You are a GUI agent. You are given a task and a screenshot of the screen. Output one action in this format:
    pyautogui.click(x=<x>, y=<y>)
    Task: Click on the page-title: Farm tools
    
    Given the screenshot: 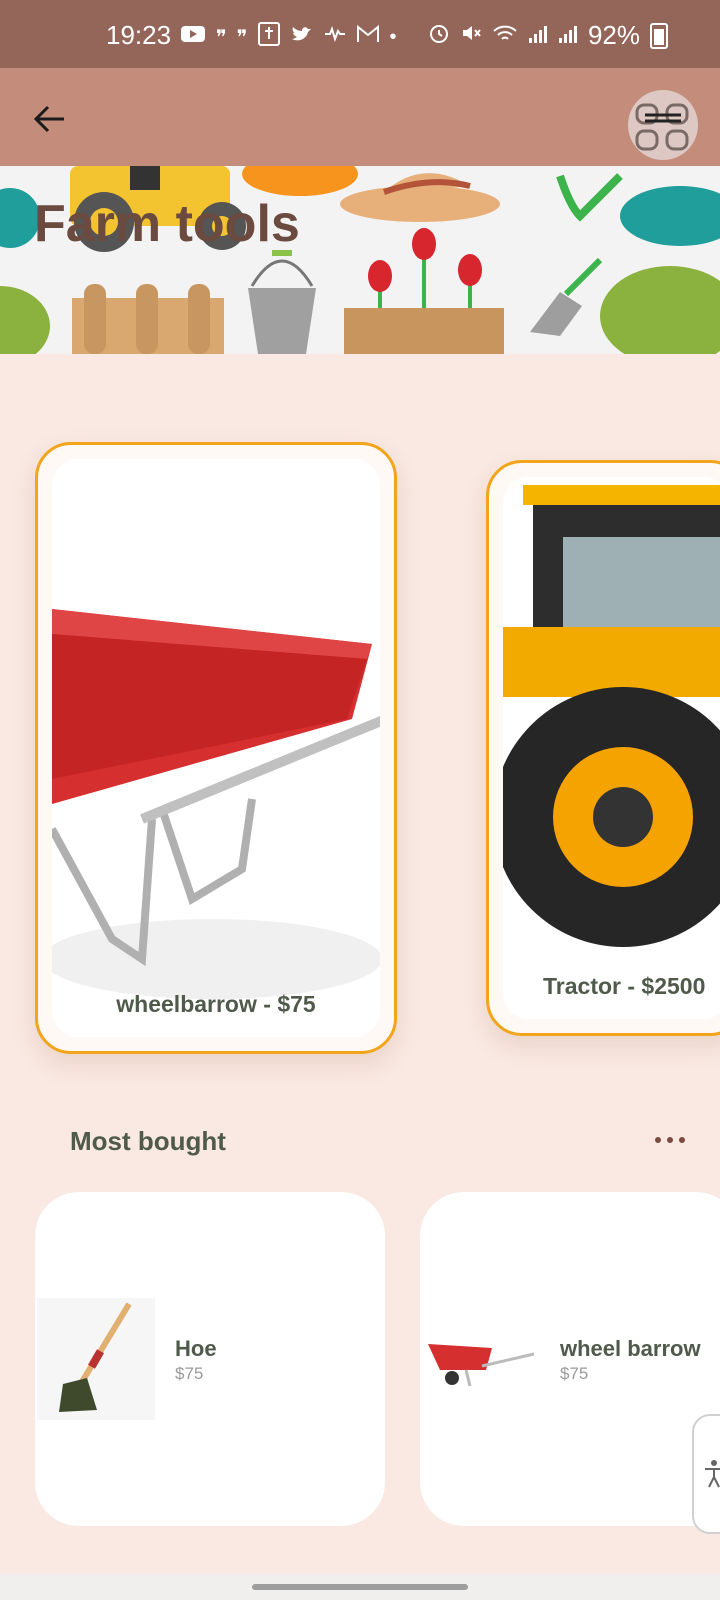 What is the action you would take?
    pyautogui.click(x=167, y=224)
    